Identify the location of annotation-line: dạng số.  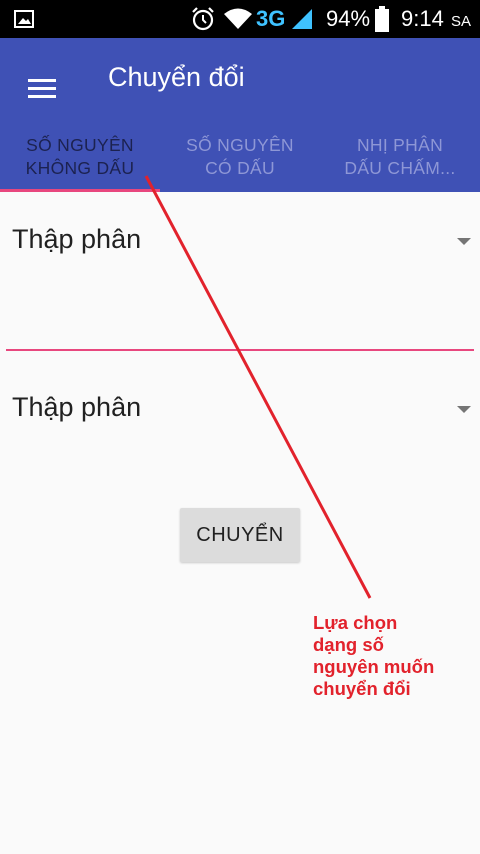
(348, 644).